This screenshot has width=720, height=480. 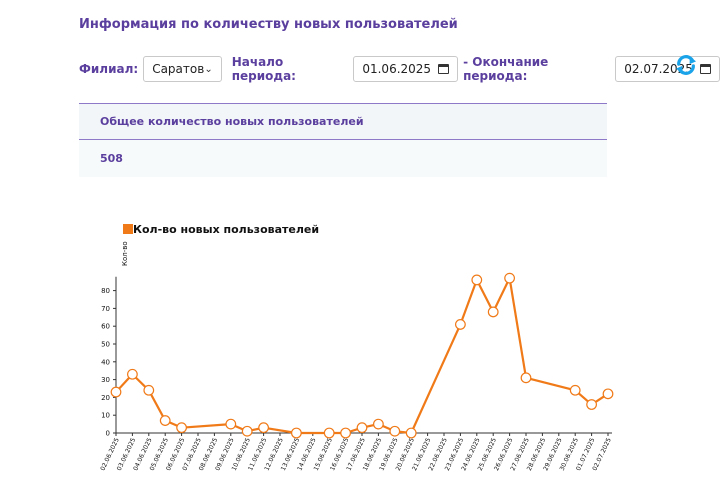 What do you see at coordinates (108, 434) in the screenshot?
I see `y-tick-label: 0` at bounding box center [108, 434].